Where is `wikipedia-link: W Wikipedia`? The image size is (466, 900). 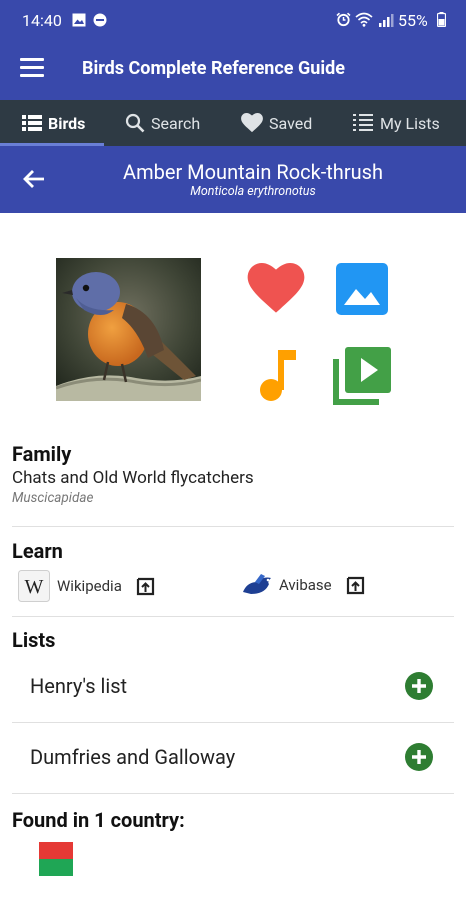
wikipedia-link: W Wikipedia is located at coordinates (87, 586).